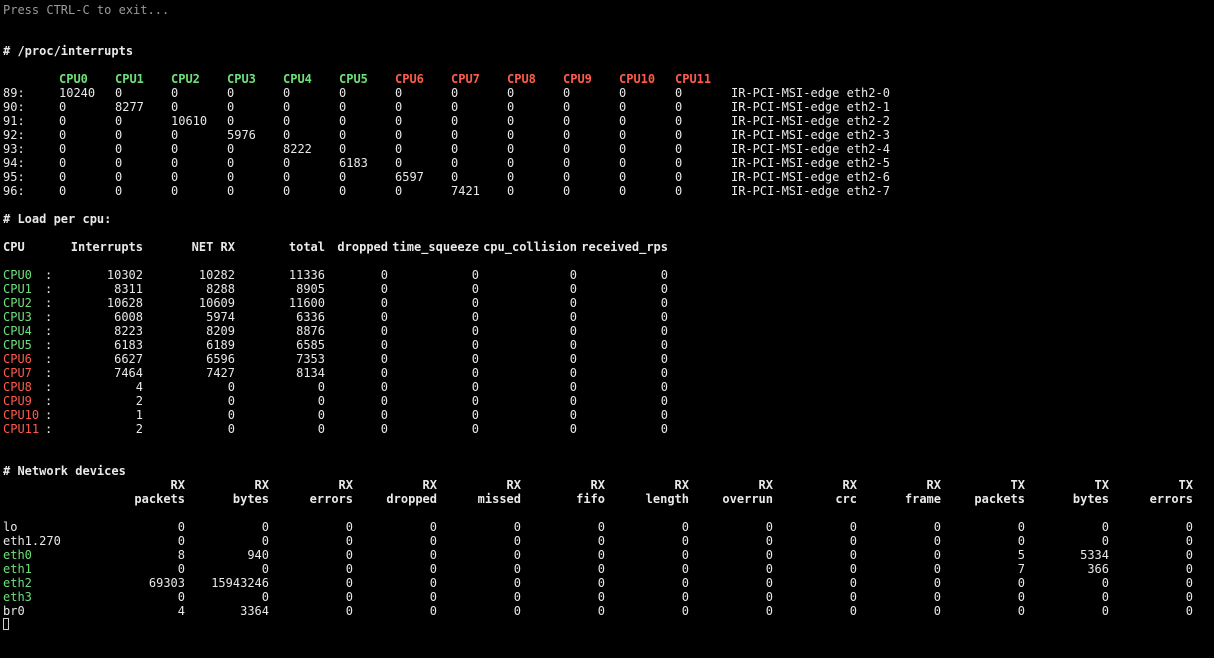 The image size is (1214, 658). What do you see at coordinates (810, 135) in the screenshot?
I see `irq-description: IR-PCI-MSI-edge eth2-3` at bounding box center [810, 135].